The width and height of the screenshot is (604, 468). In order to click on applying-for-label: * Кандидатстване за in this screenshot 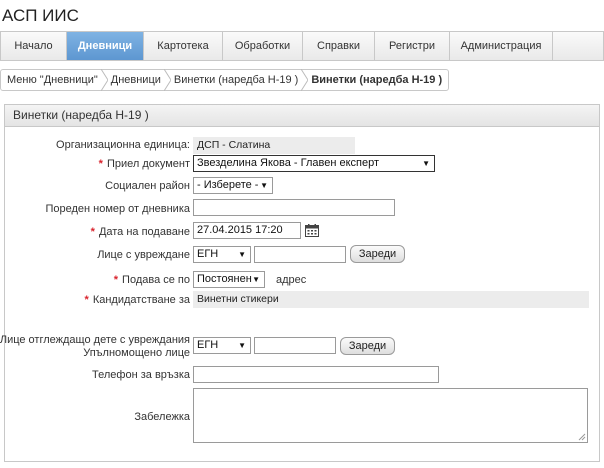, I will do `click(137, 300)`.